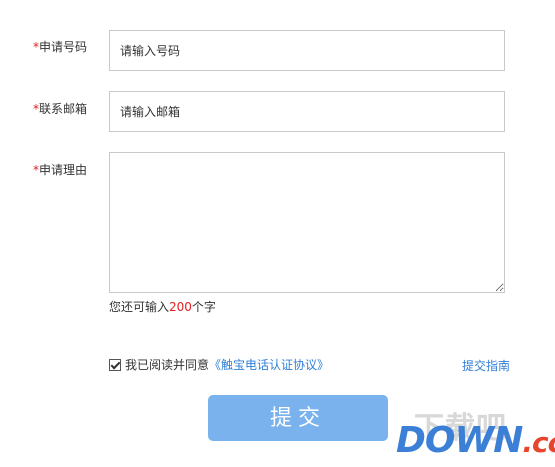  I want to click on reason-label-text: 申请理由, so click(63, 170).